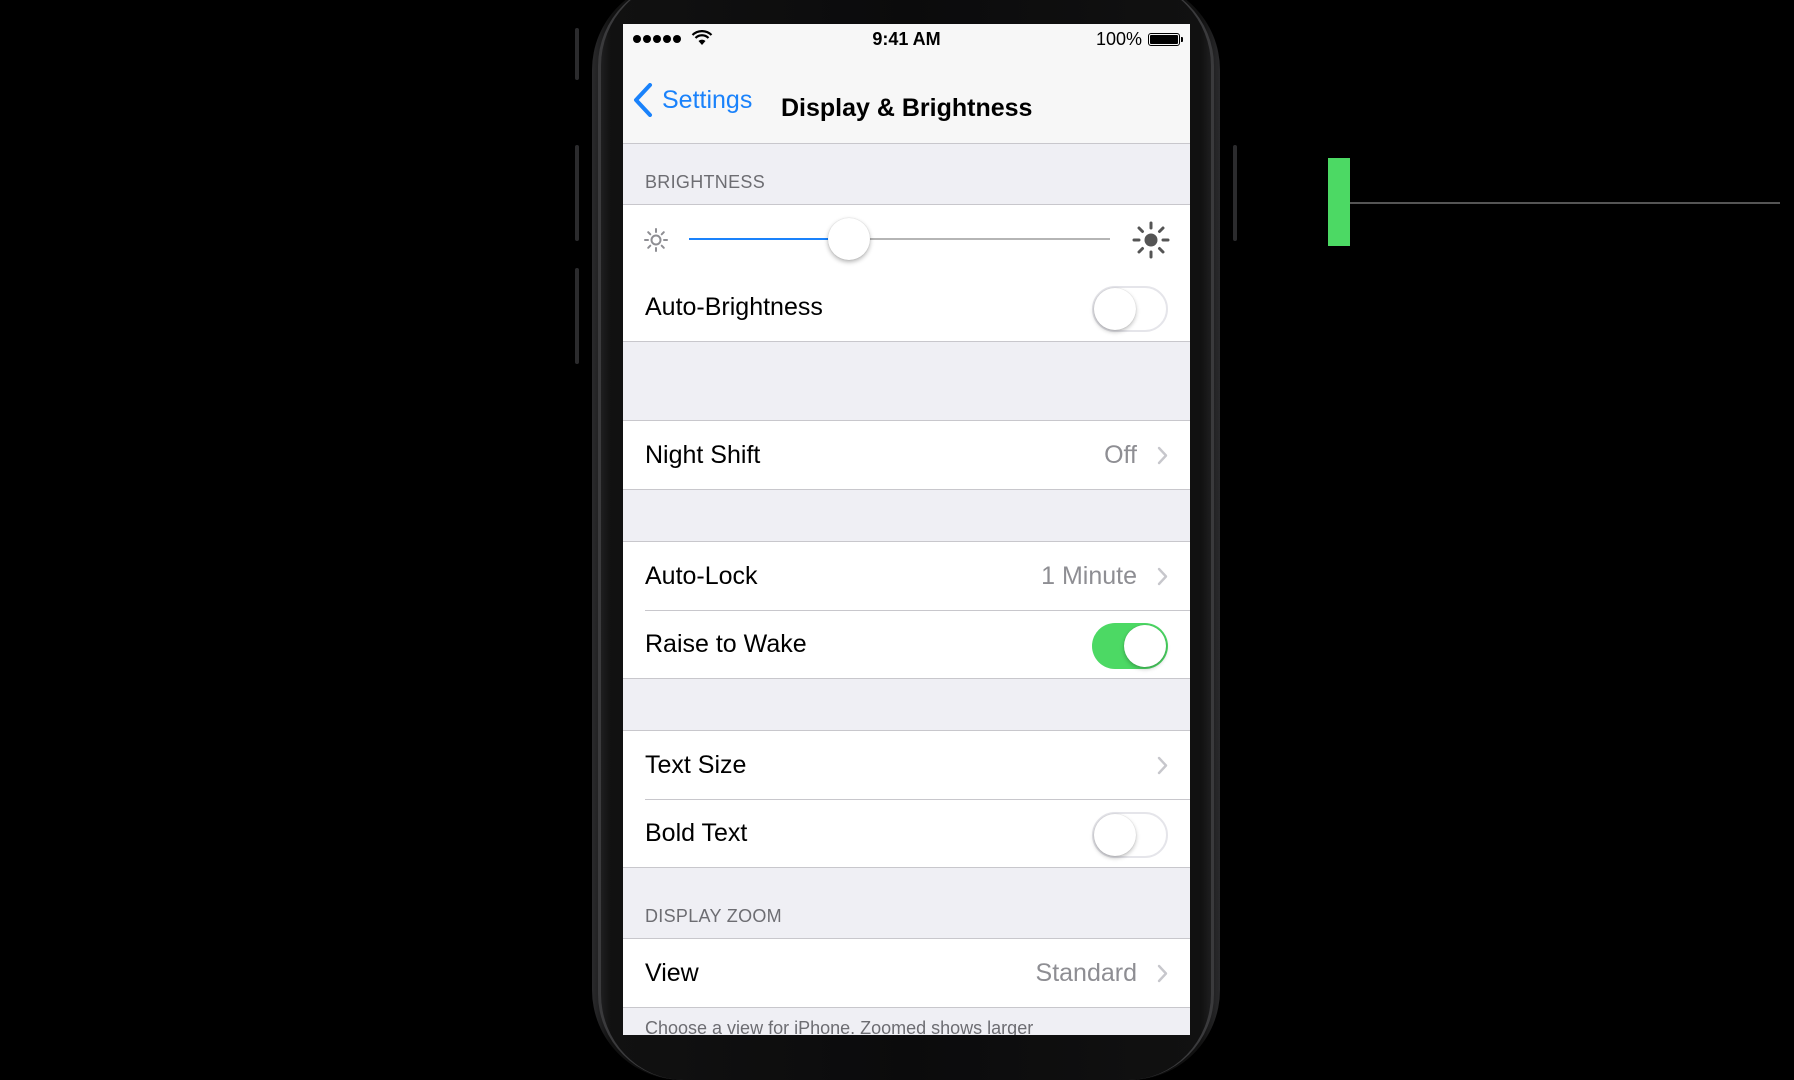 The image size is (1794, 1080). What do you see at coordinates (696, 765) in the screenshot?
I see `text-size-label: Text Size` at bounding box center [696, 765].